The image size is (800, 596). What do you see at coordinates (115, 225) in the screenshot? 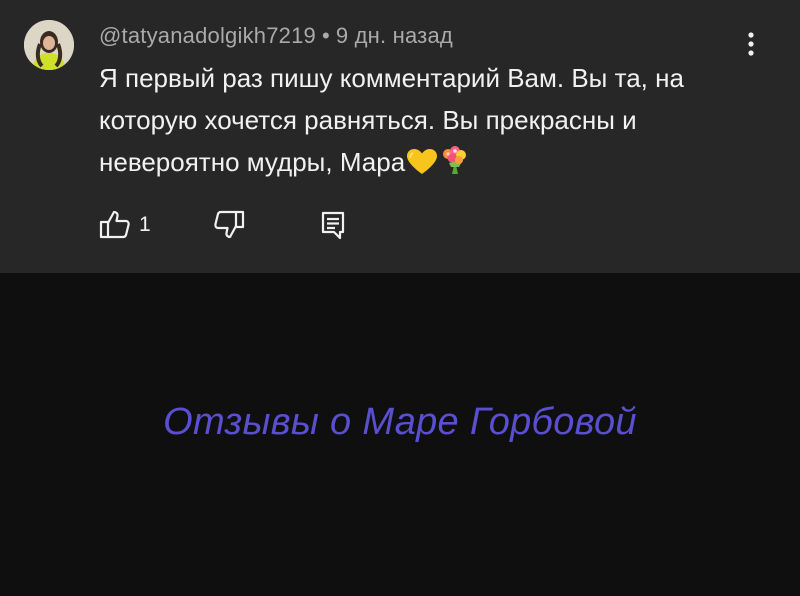
I see `like-icon` at bounding box center [115, 225].